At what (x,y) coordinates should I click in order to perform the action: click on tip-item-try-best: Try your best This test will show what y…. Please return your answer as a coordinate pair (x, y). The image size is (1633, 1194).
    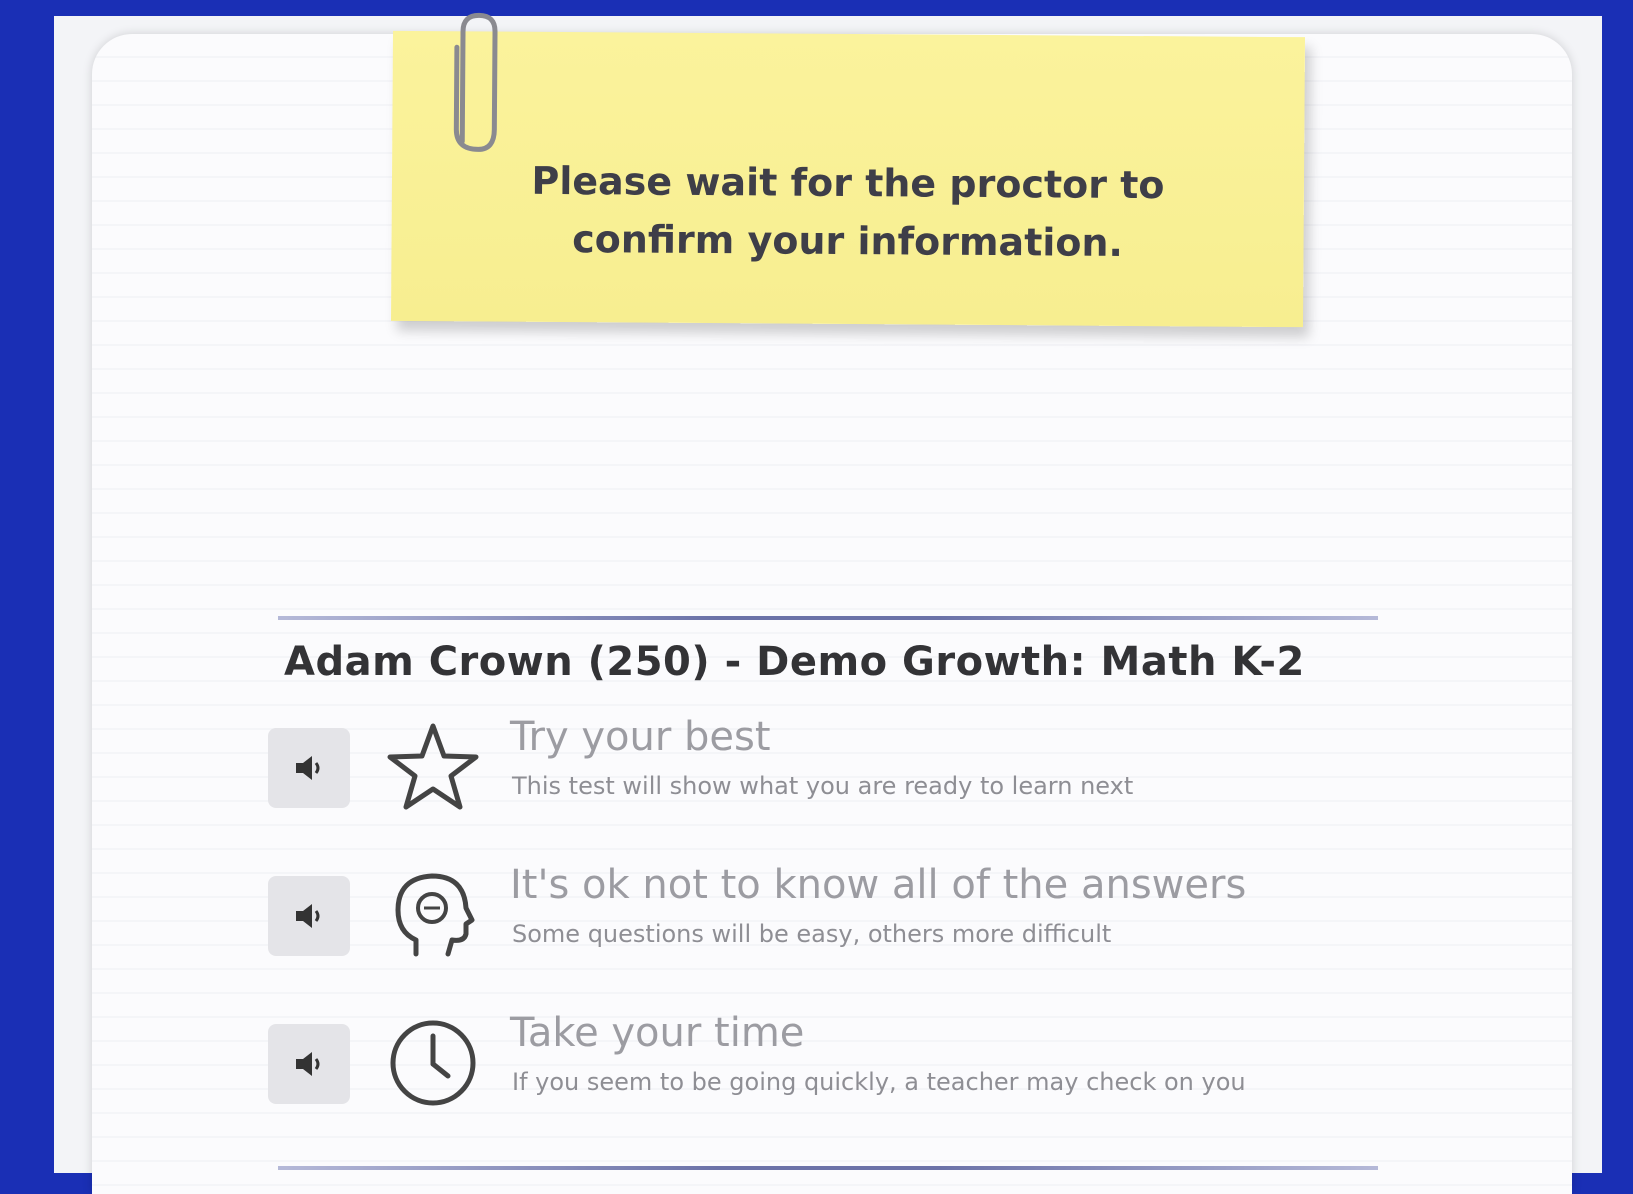
    Looking at the image, I should click on (868, 766).